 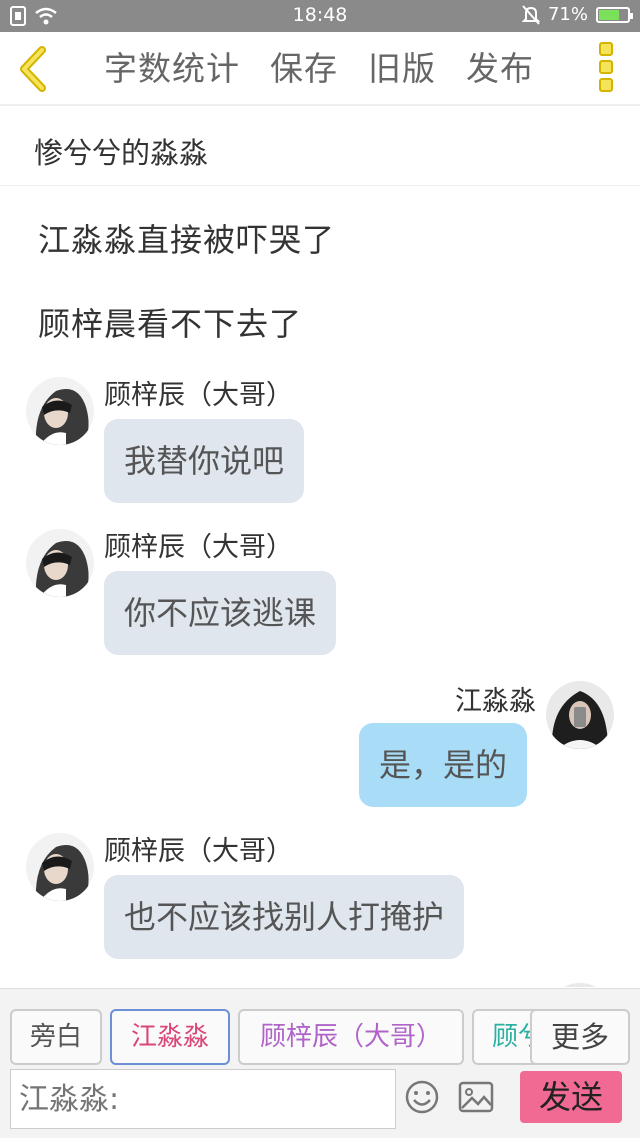 I want to click on vertical-dots-icon, so click(x=606, y=67).